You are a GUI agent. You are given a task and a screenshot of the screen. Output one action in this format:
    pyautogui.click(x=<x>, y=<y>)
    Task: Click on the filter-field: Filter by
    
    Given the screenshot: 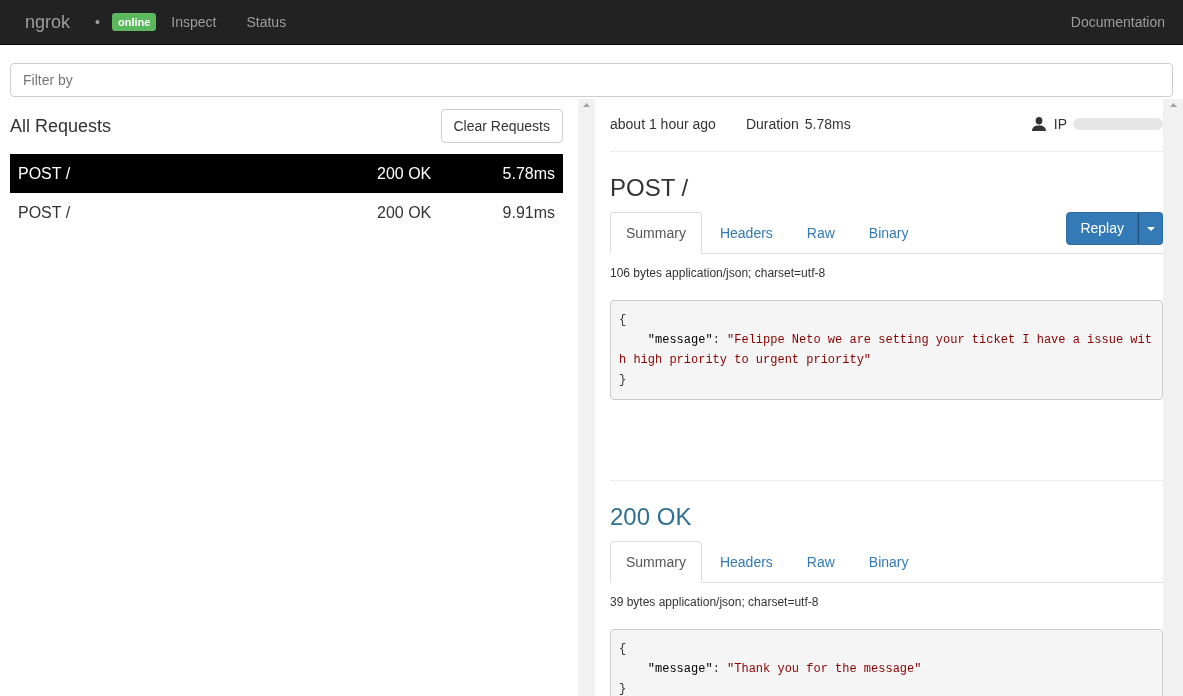 What is the action you would take?
    pyautogui.click(x=591, y=80)
    